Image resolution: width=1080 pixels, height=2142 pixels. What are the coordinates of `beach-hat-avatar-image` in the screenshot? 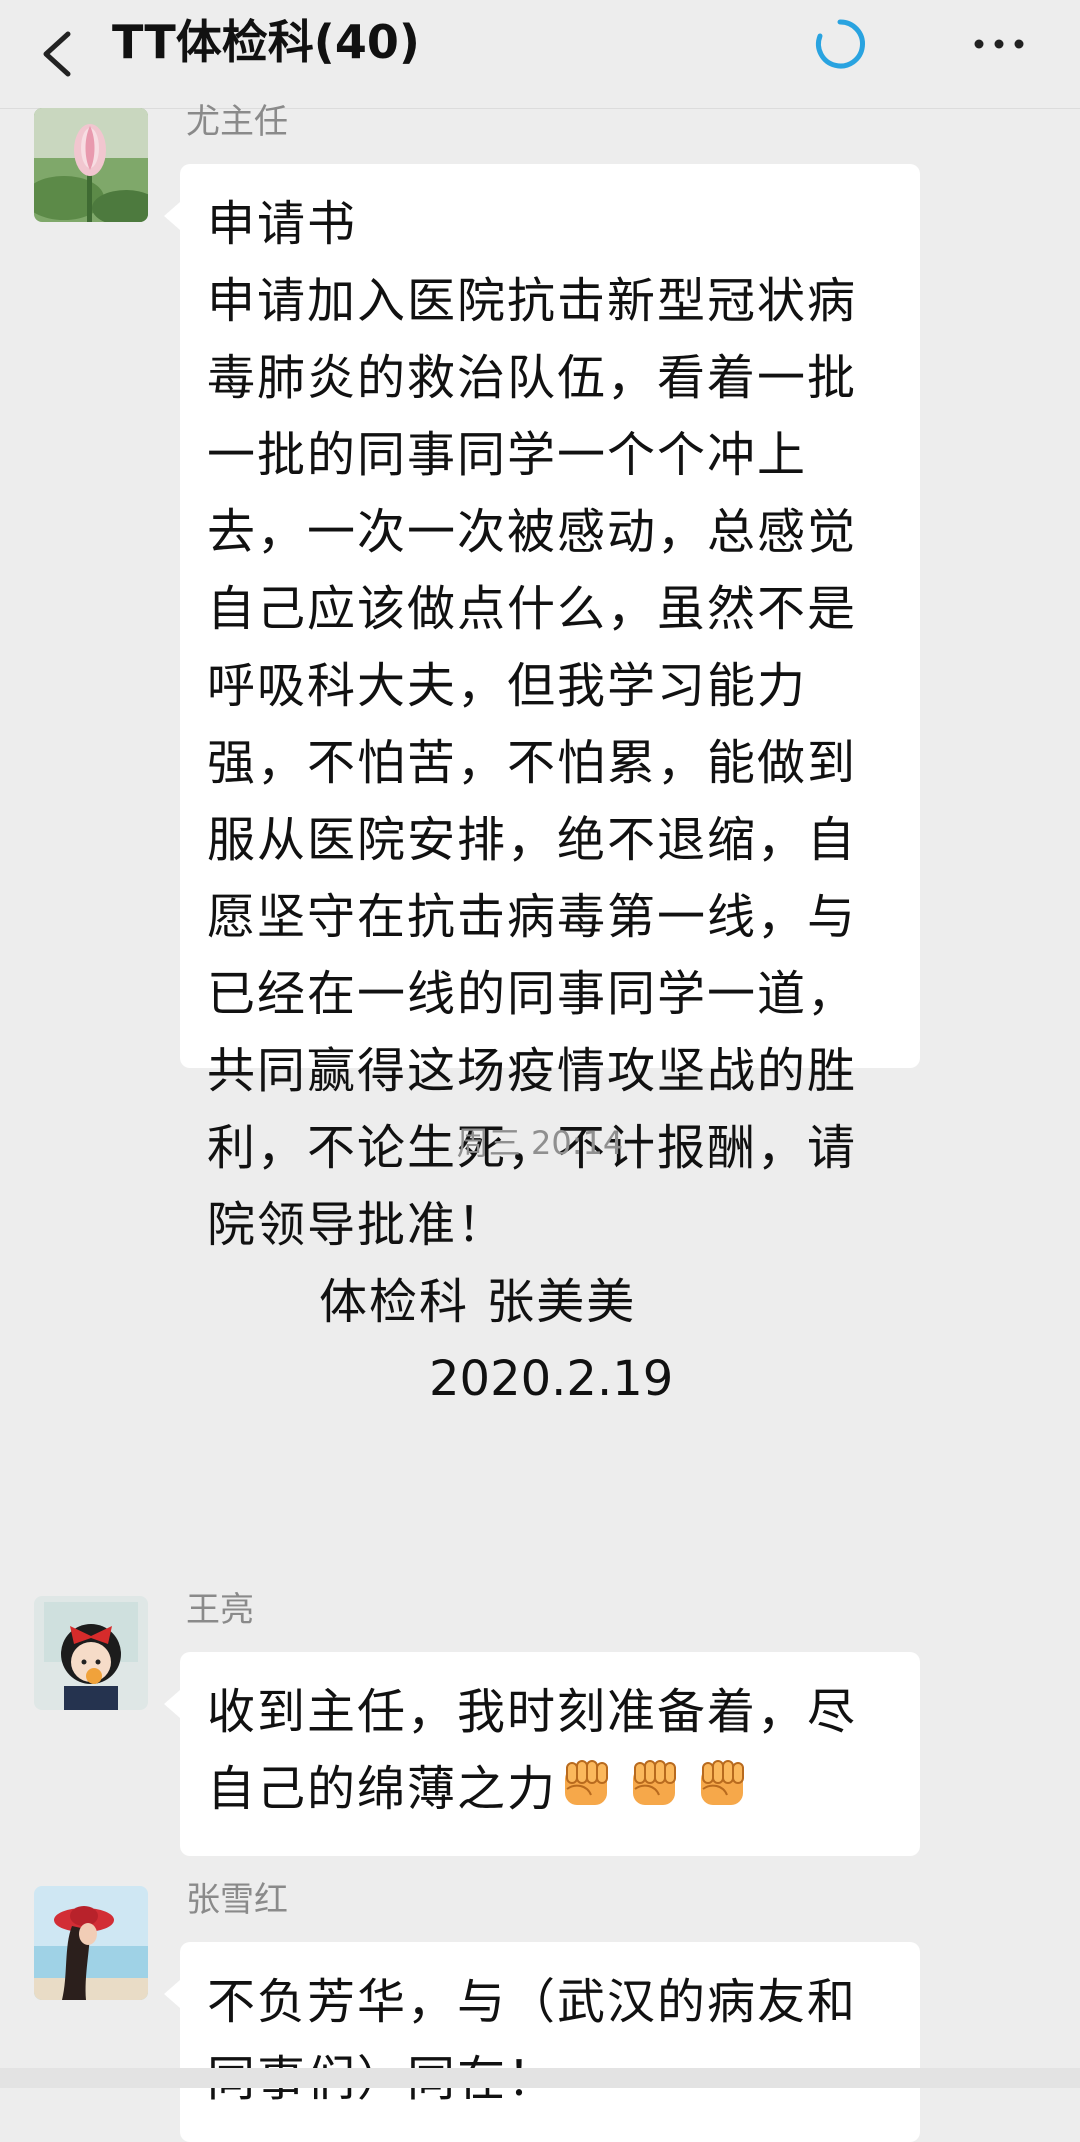 It's located at (91, 1943).